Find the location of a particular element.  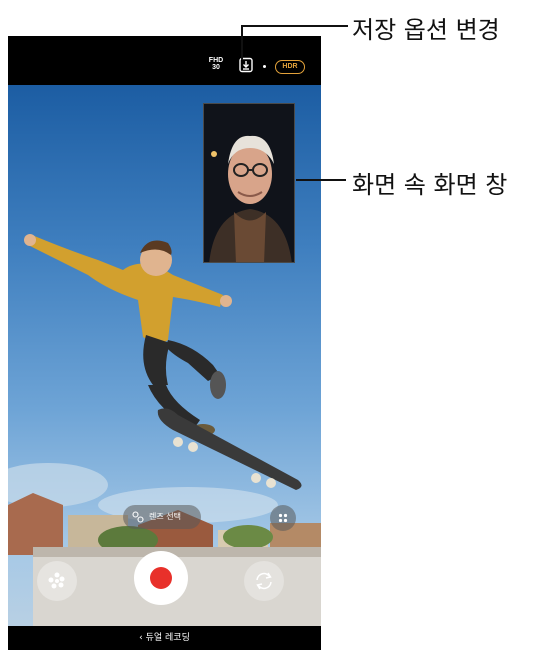

resolution-fps-button: FHD 30 is located at coordinates (216, 64).